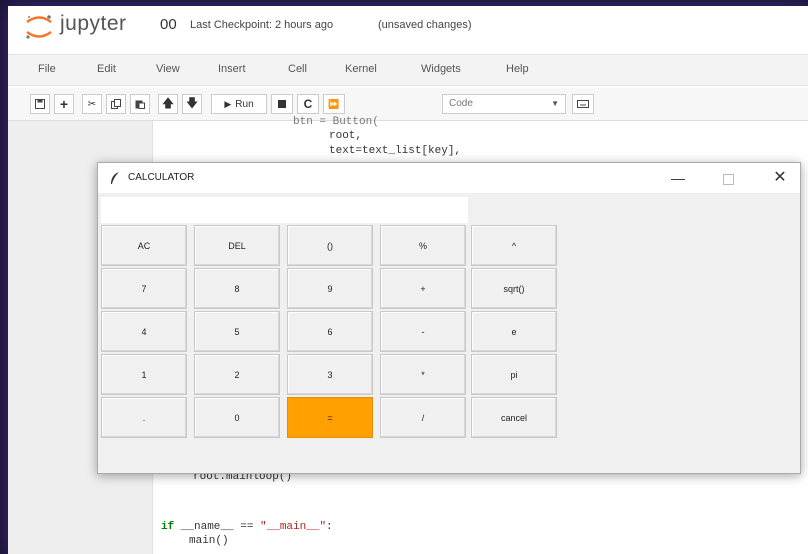  Describe the element at coordinates (209, 541) in the screenshot. I see `code-line-main: main()` at that location.